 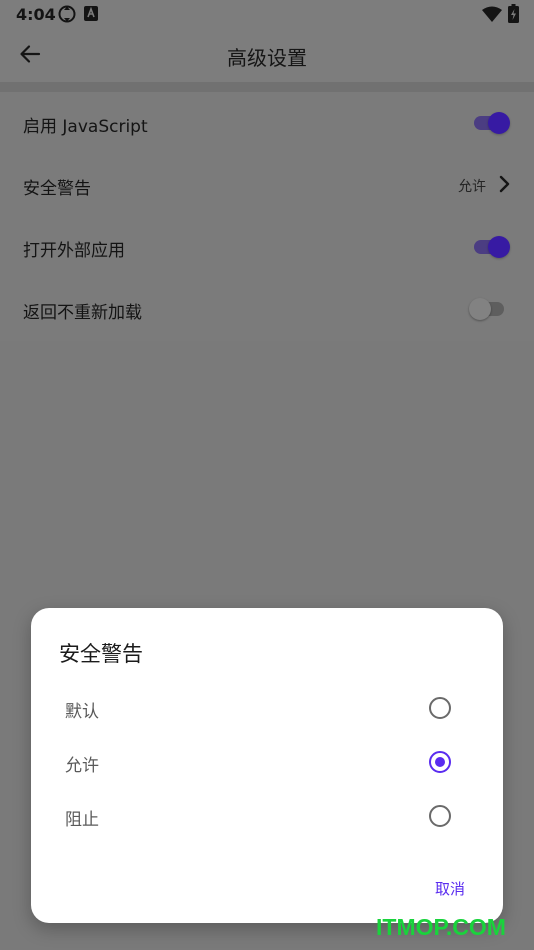 What do you see at coordinates (82, 712) in the screenshot?
I see `option-label: 默认` at bounding box center [82, 712].